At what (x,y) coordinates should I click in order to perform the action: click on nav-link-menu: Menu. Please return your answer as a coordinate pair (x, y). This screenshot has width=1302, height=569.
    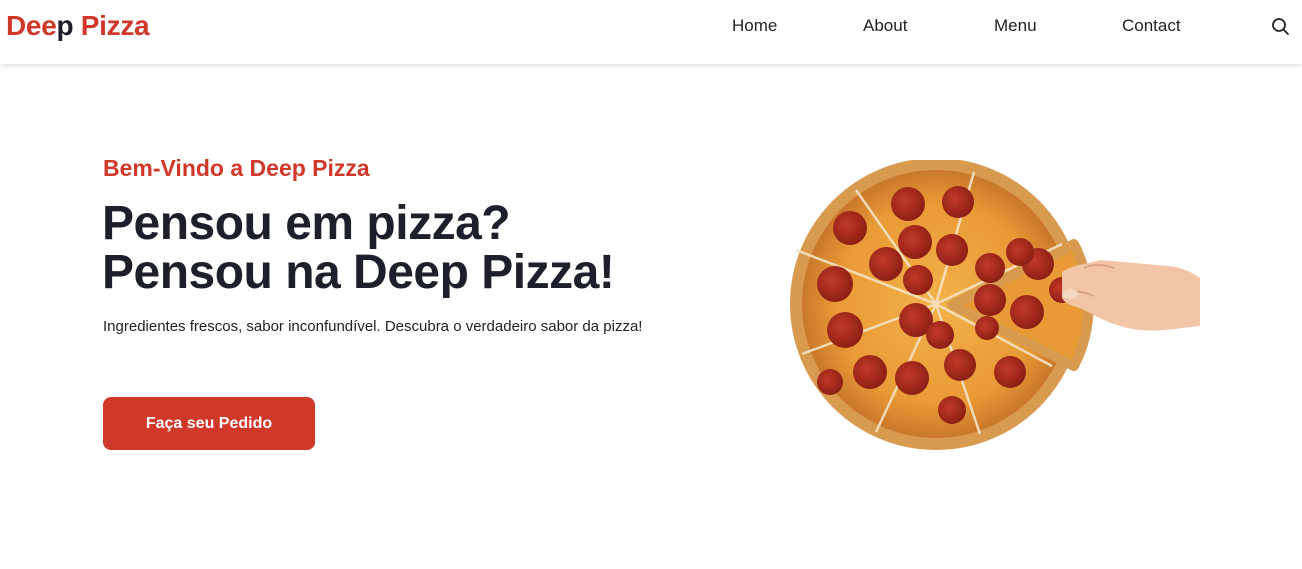
    Looking at the image, I should click on (1015, 26).